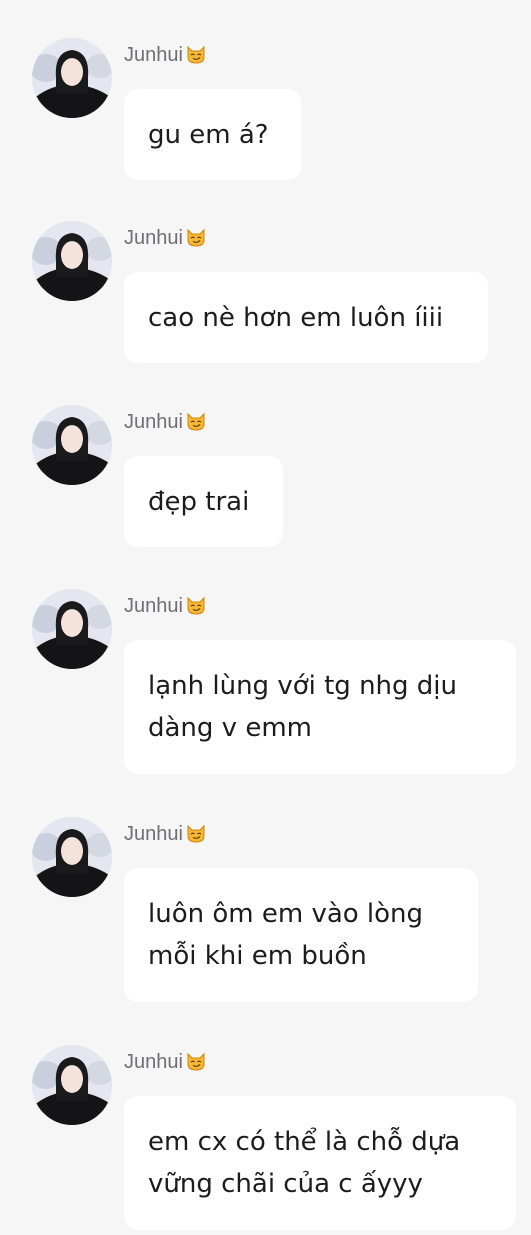 This screenshot has width=531, height=1235. I want to click on message-bubble: cao nè hơn em luôn íiii, so click(306, 317).